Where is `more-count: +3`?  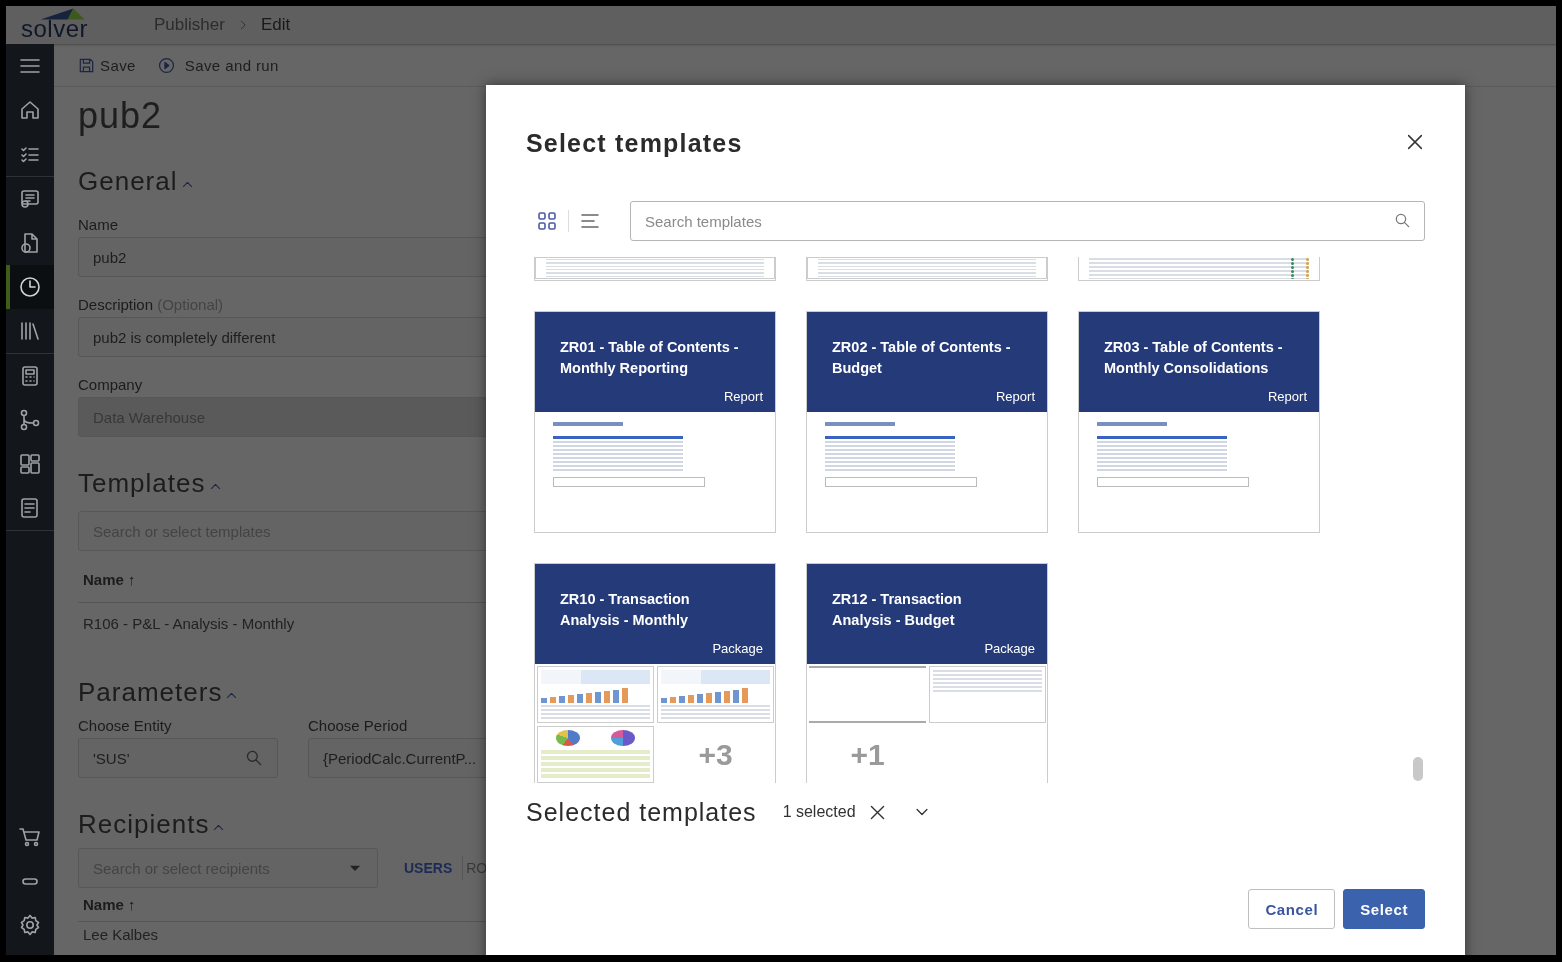 more-count: +3 is located at coordinates (715, 754).